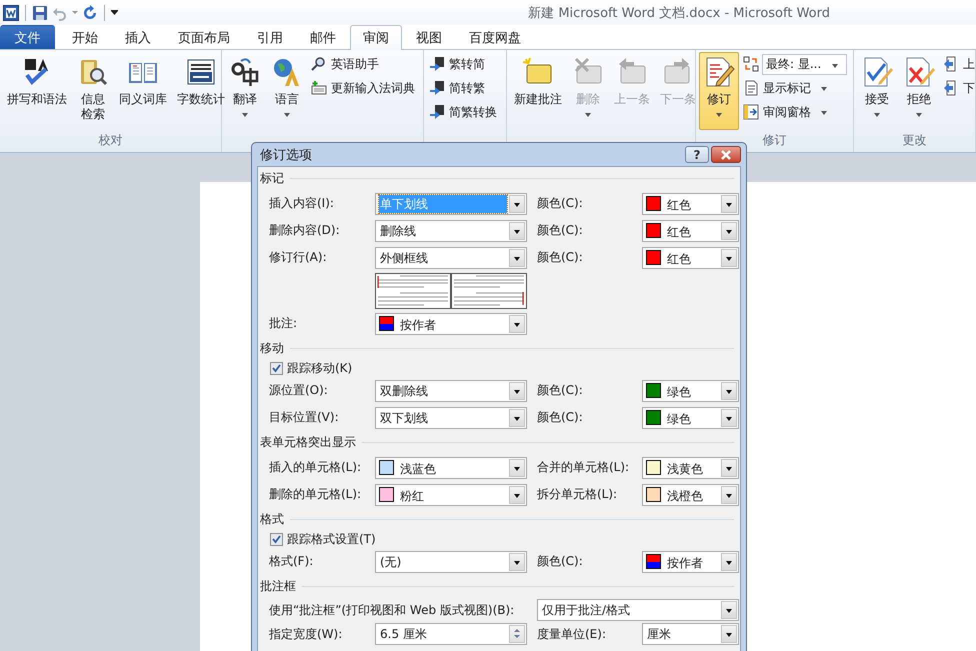 This screenshot has width=976, height=651. Describe the element at coordinates (794, 112) in the screenshot. I see `ribbon-button: 审阅窗格` at that location.